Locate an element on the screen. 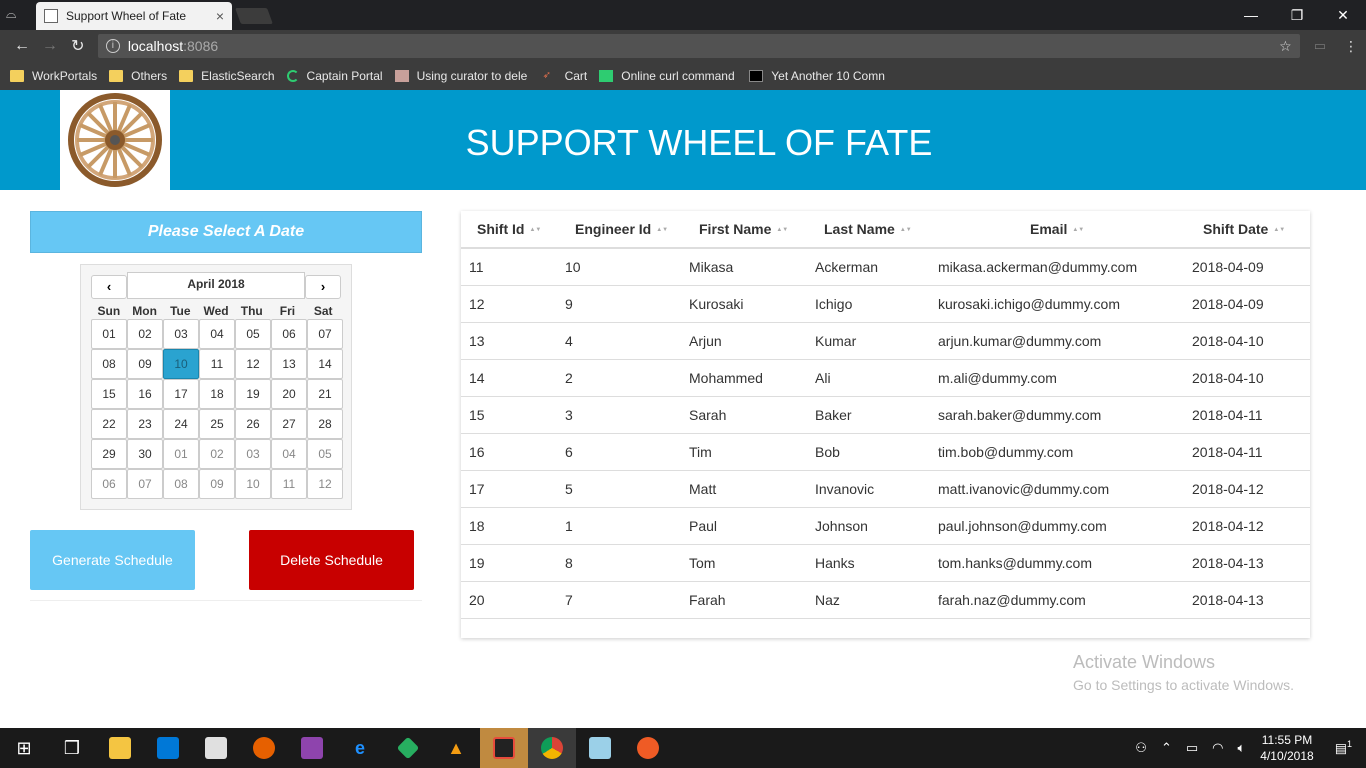 Image resolution: width=1366 pixels, height=768 pixels. calendar-day: 15 is located at coordinates (109, 394).